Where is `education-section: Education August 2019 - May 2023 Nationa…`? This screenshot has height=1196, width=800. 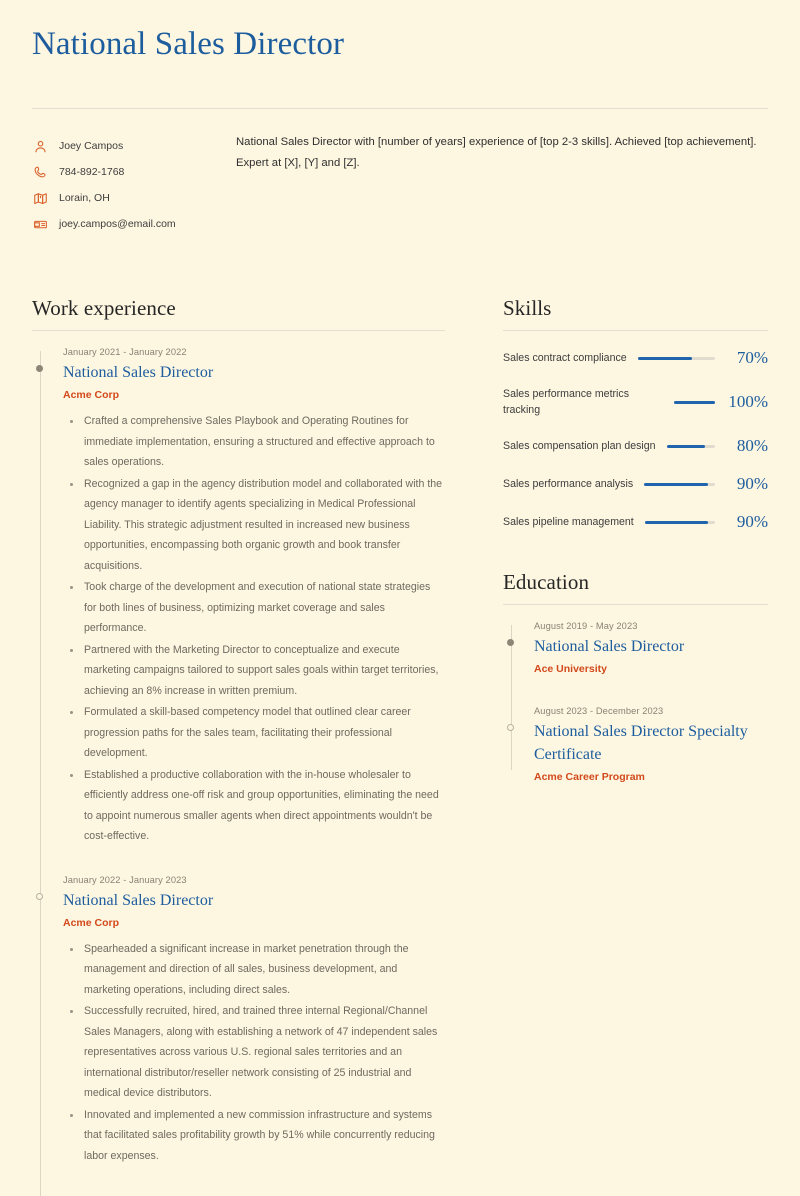
education-section: Education August 2019 - May 2023 Nationa… is located at coordinates (635, 677).